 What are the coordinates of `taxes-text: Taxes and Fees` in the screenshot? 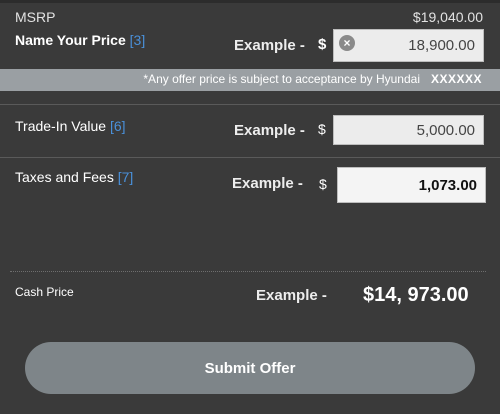 It's located at (64, 177).